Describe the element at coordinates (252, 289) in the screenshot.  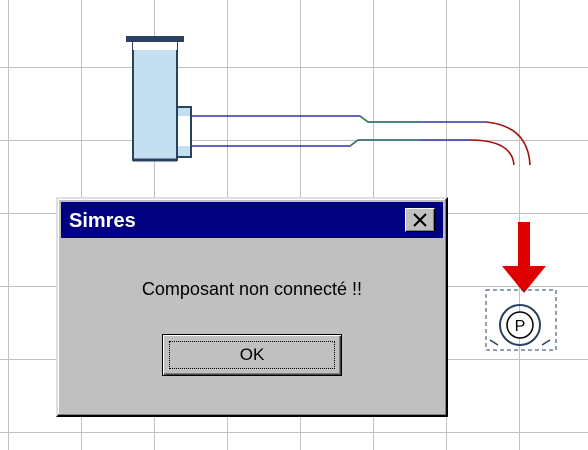
I see `dialog-message: Composant non connecté !!` at that location.